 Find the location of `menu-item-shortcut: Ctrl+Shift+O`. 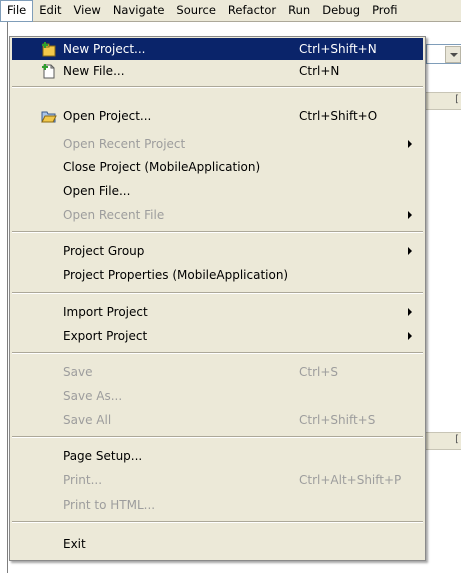

menu-item-shortcut: Ctrl+Shift+O is located at coordinates (338, 116).